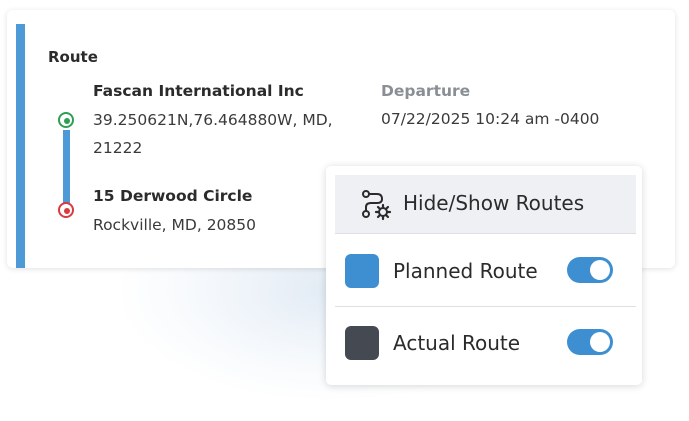 Image resolution: width=689 pixels, height=421 pixels. Describe the element at coordinates (465, 271) in the screenshot. I see `planned-route-label: Planned Route` at that location.